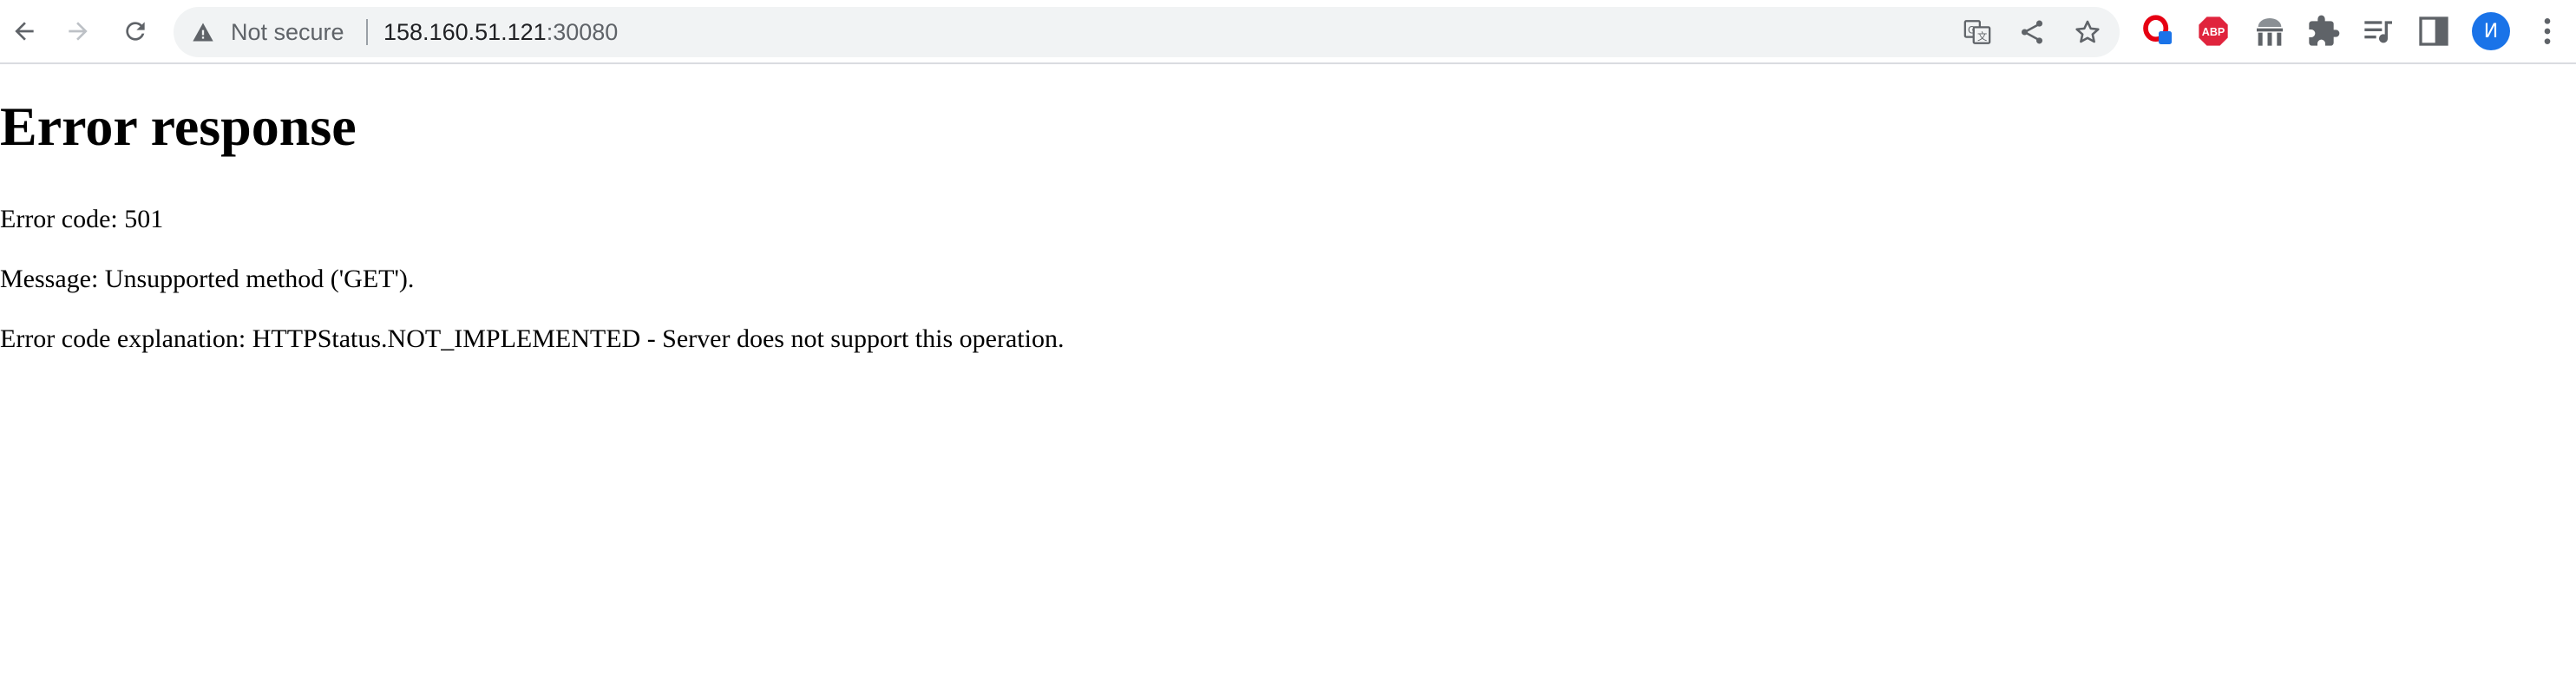 The width and height of the screenshot is (2576, 694). I want to click on share-icon, so click(2032, 32).